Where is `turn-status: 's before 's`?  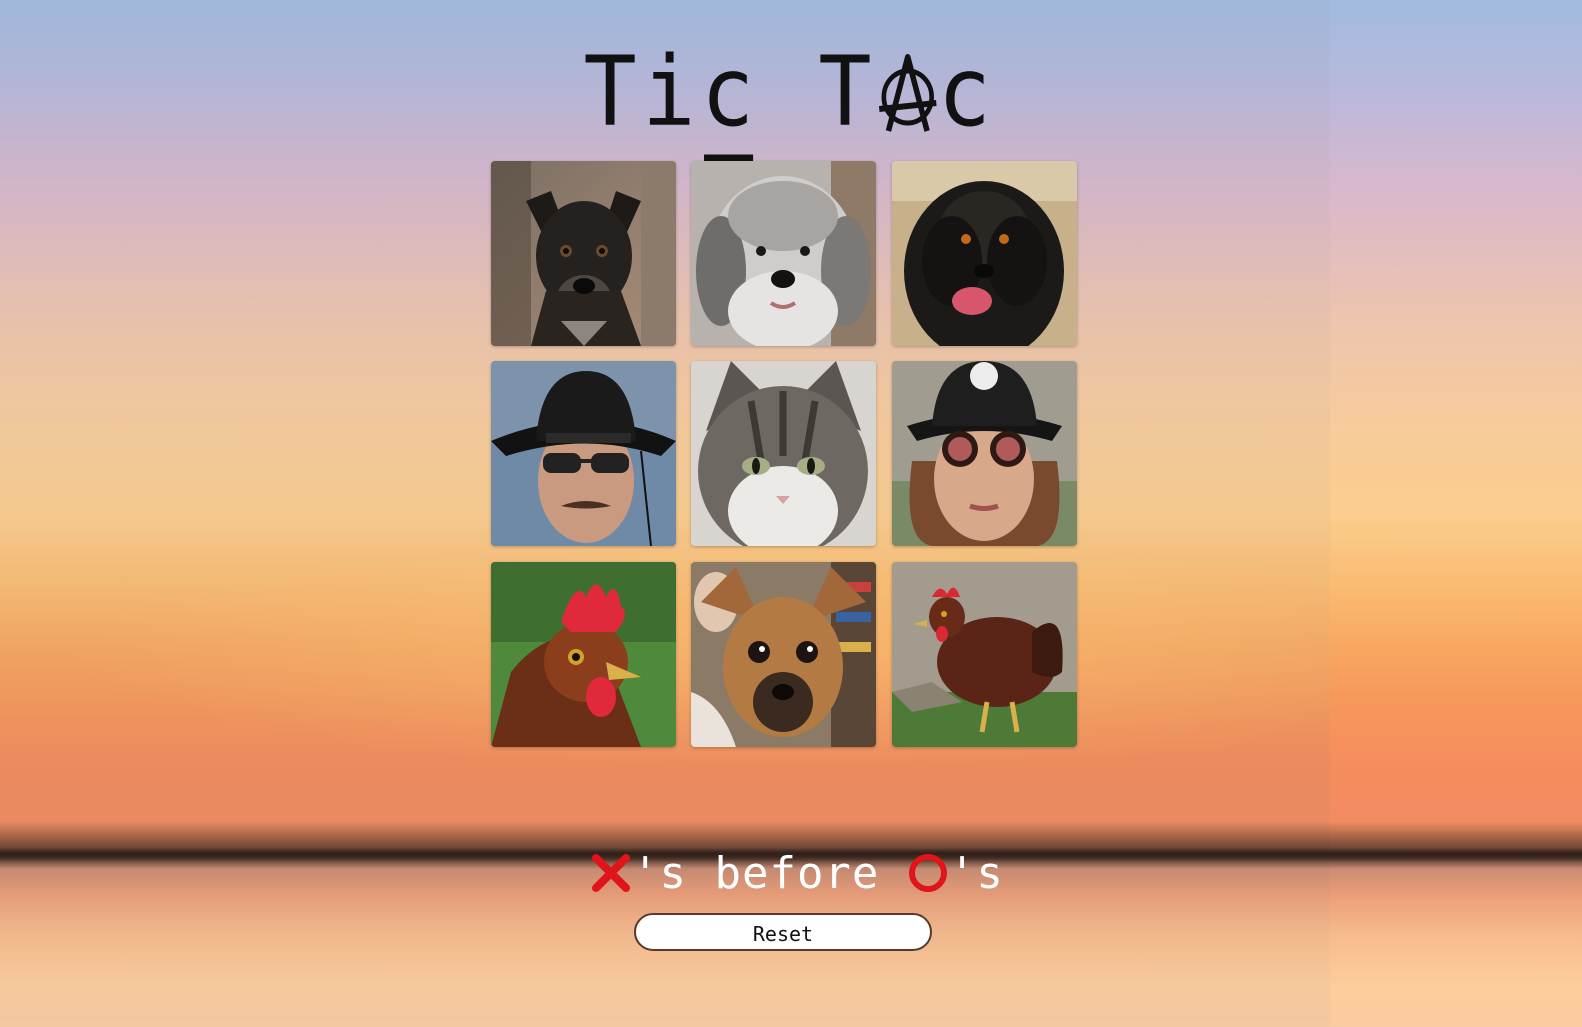 turn-status: 's before 's is located at coordinates (796, 874).